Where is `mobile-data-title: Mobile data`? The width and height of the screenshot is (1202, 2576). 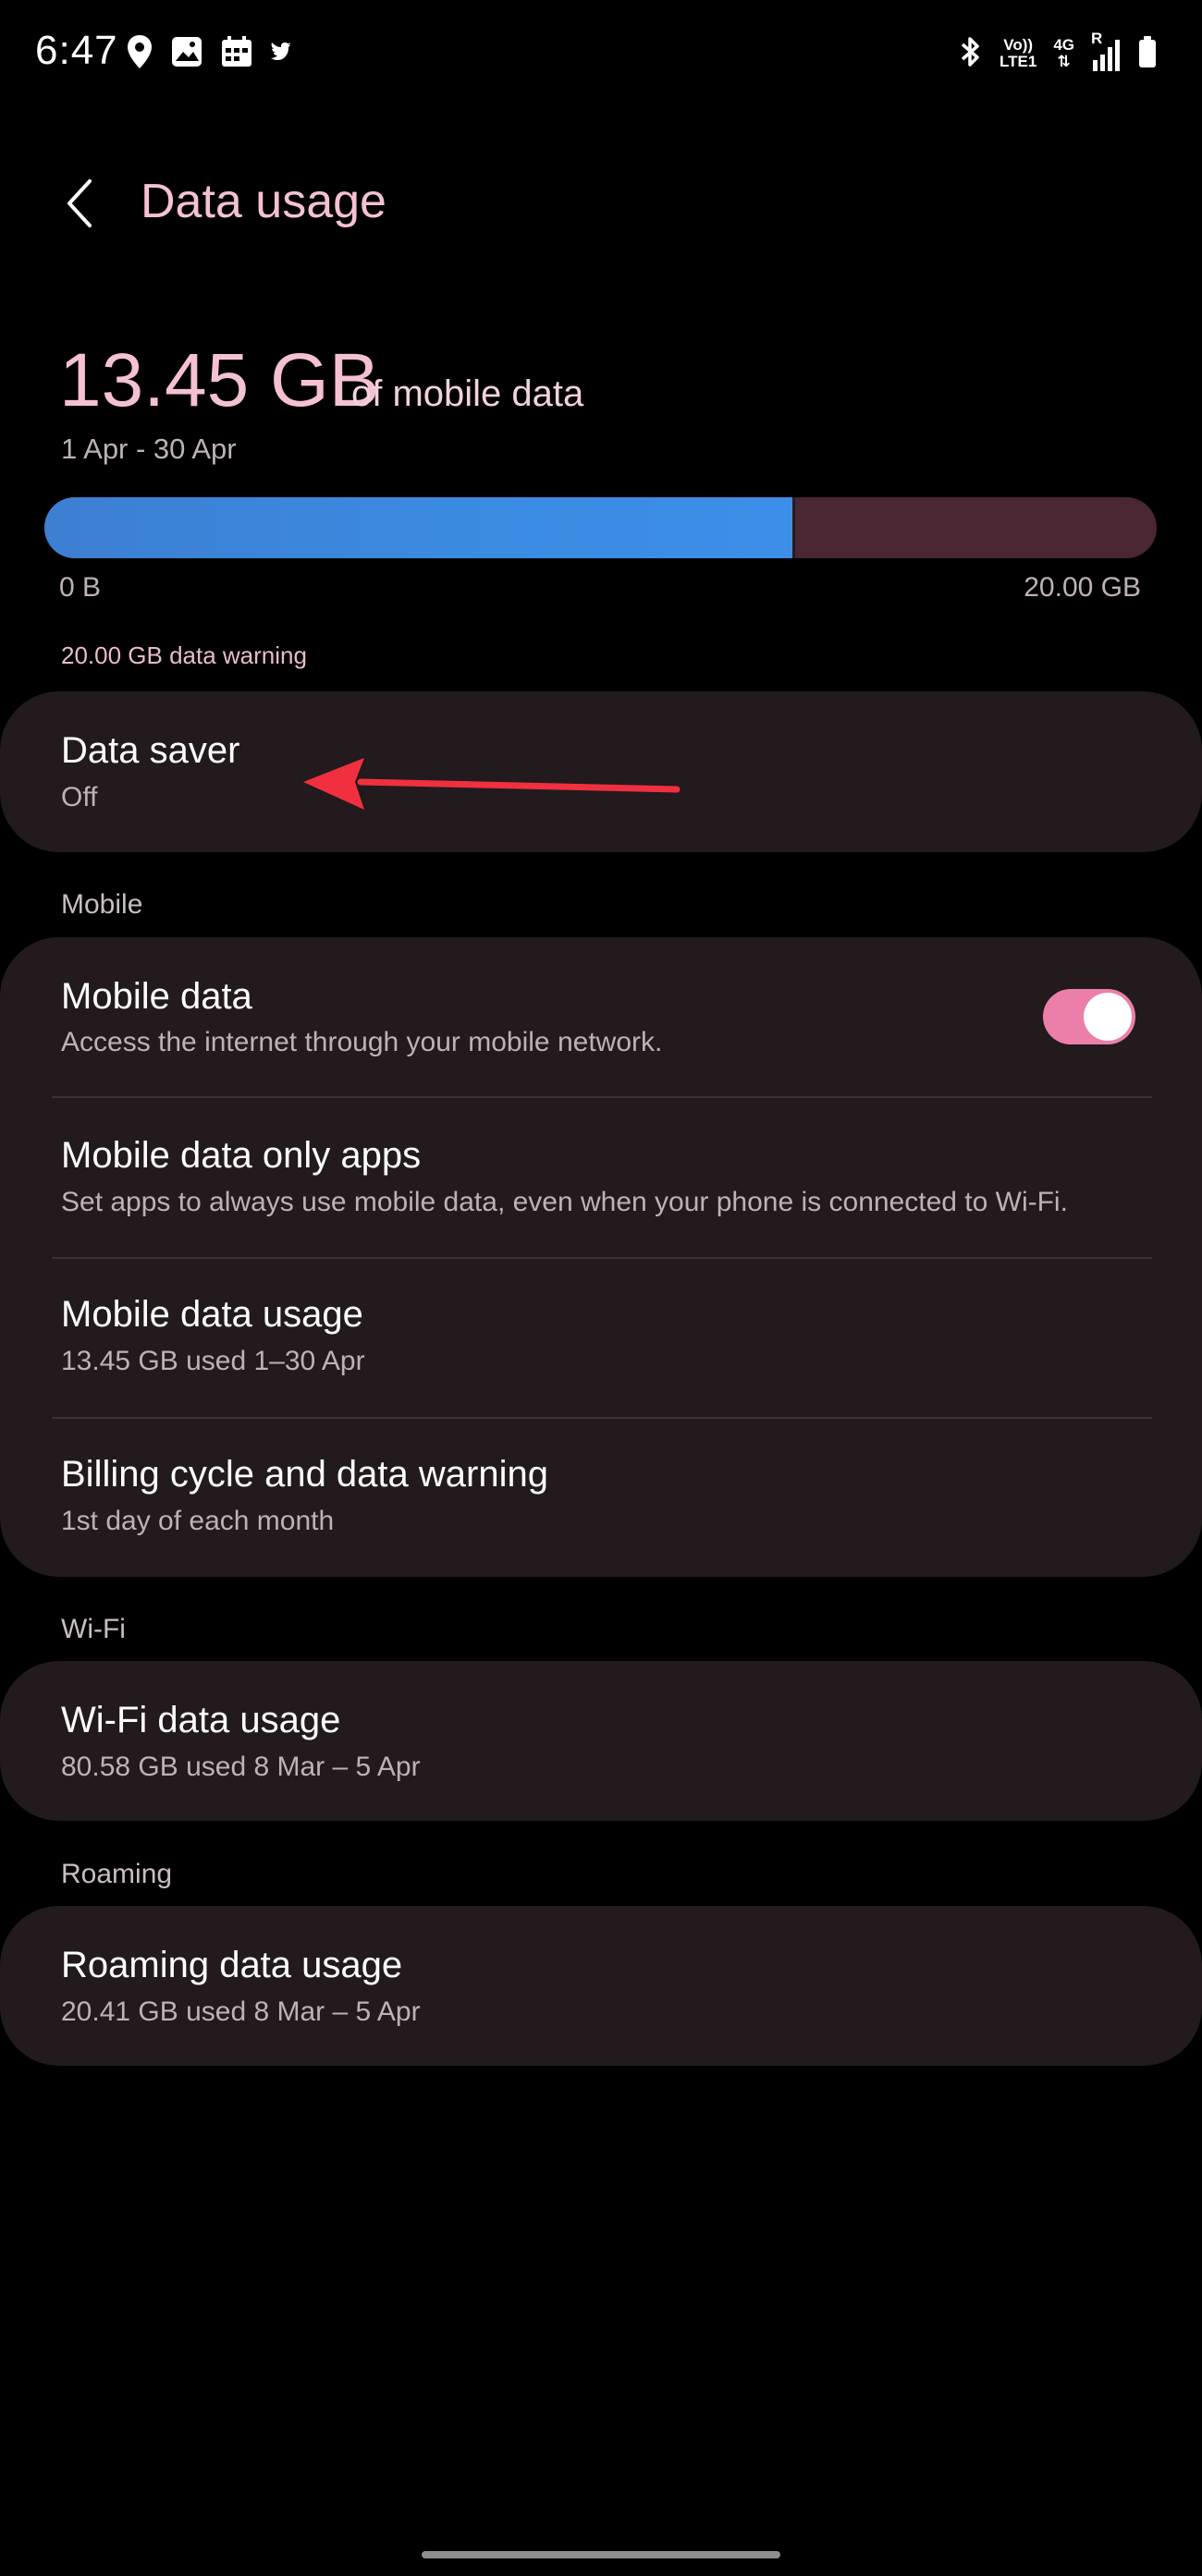 mobile-data-title: Mobile data is located at coordinates (156, 996).